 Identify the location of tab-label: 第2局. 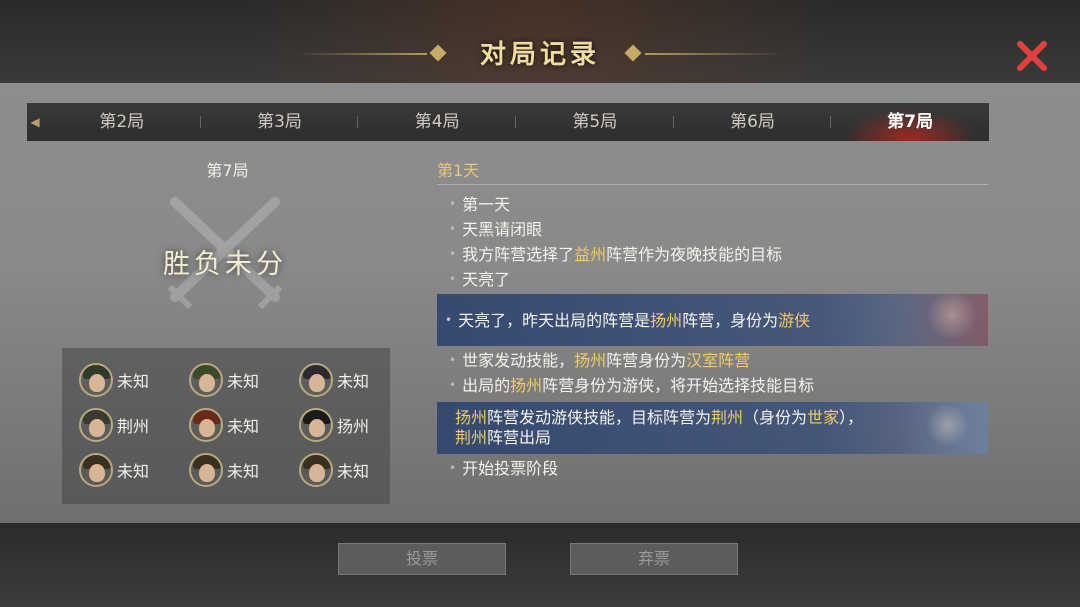
(122, 122).